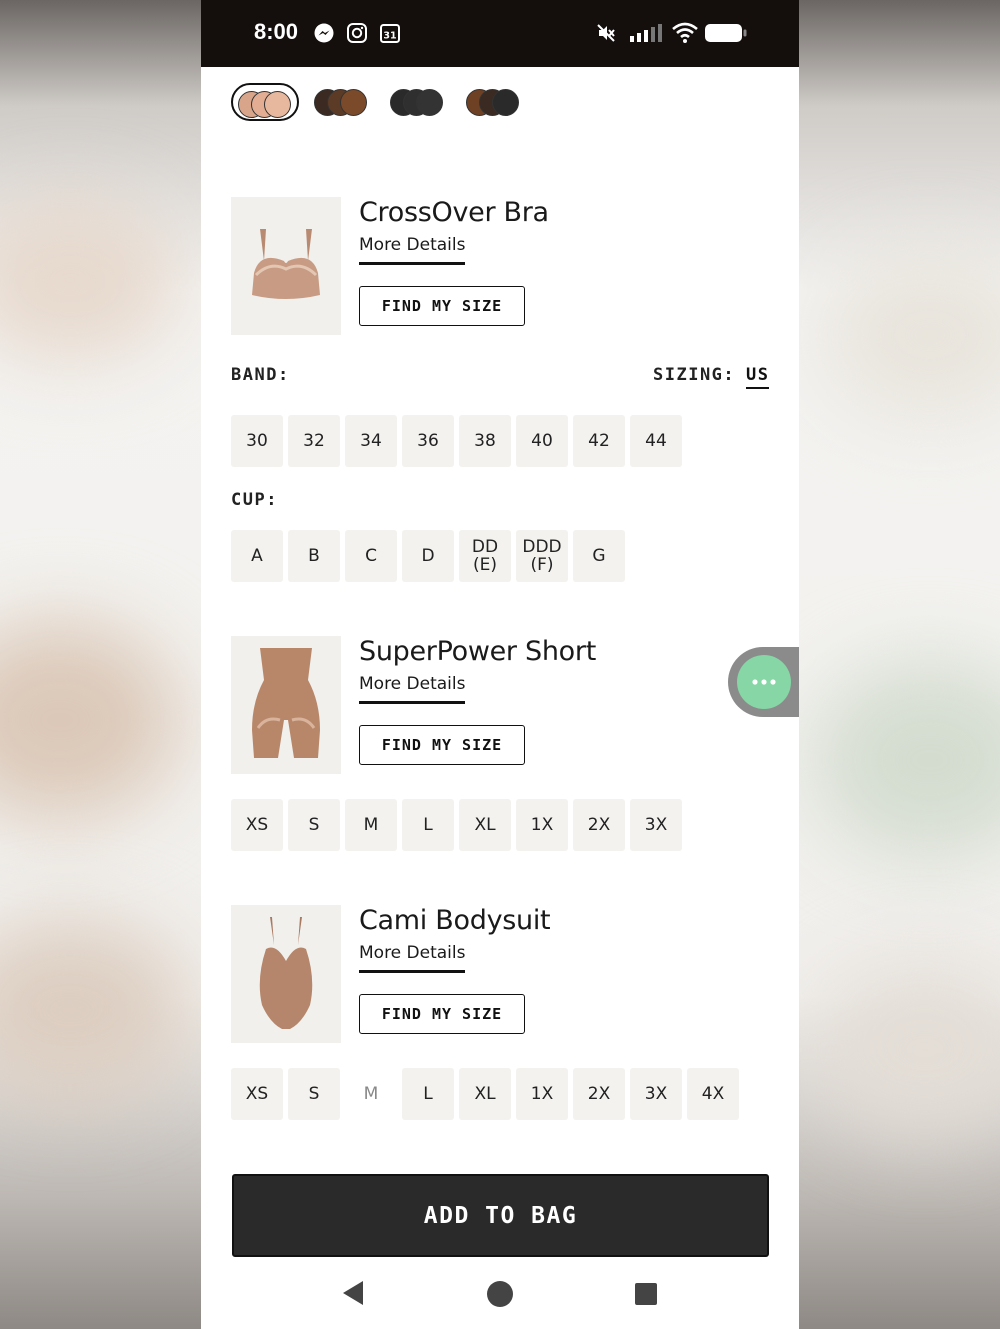 The width and height of the screenshot is (1000, 1329). What do you see at coordinates (726, 33) in the screenshot?
I see `battery-icon` at bounding box center [726, 33].